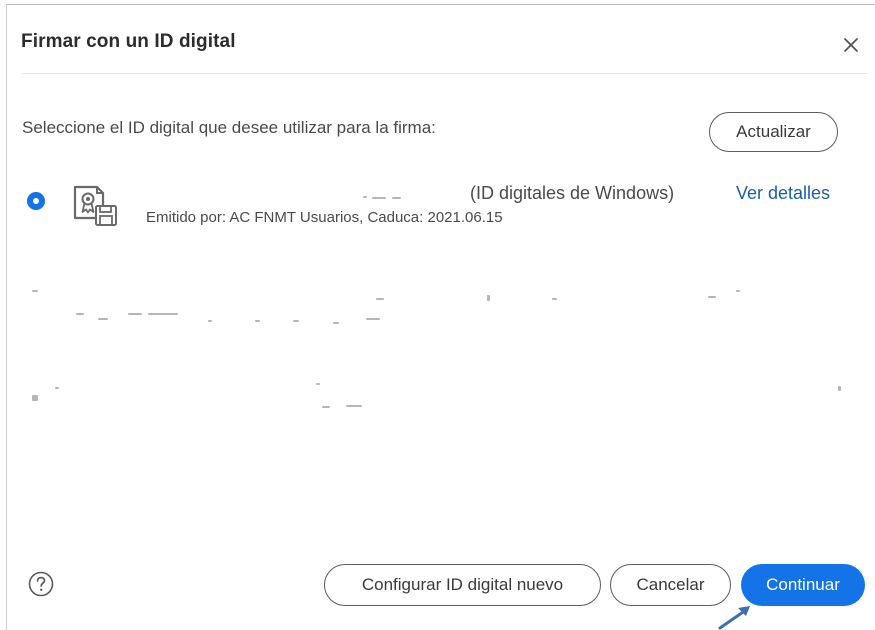 The image size is (875, 630). Describe the element at coordinates (773, 132) in the screenshot. I see `refresh-button: Actualizar` at that location.